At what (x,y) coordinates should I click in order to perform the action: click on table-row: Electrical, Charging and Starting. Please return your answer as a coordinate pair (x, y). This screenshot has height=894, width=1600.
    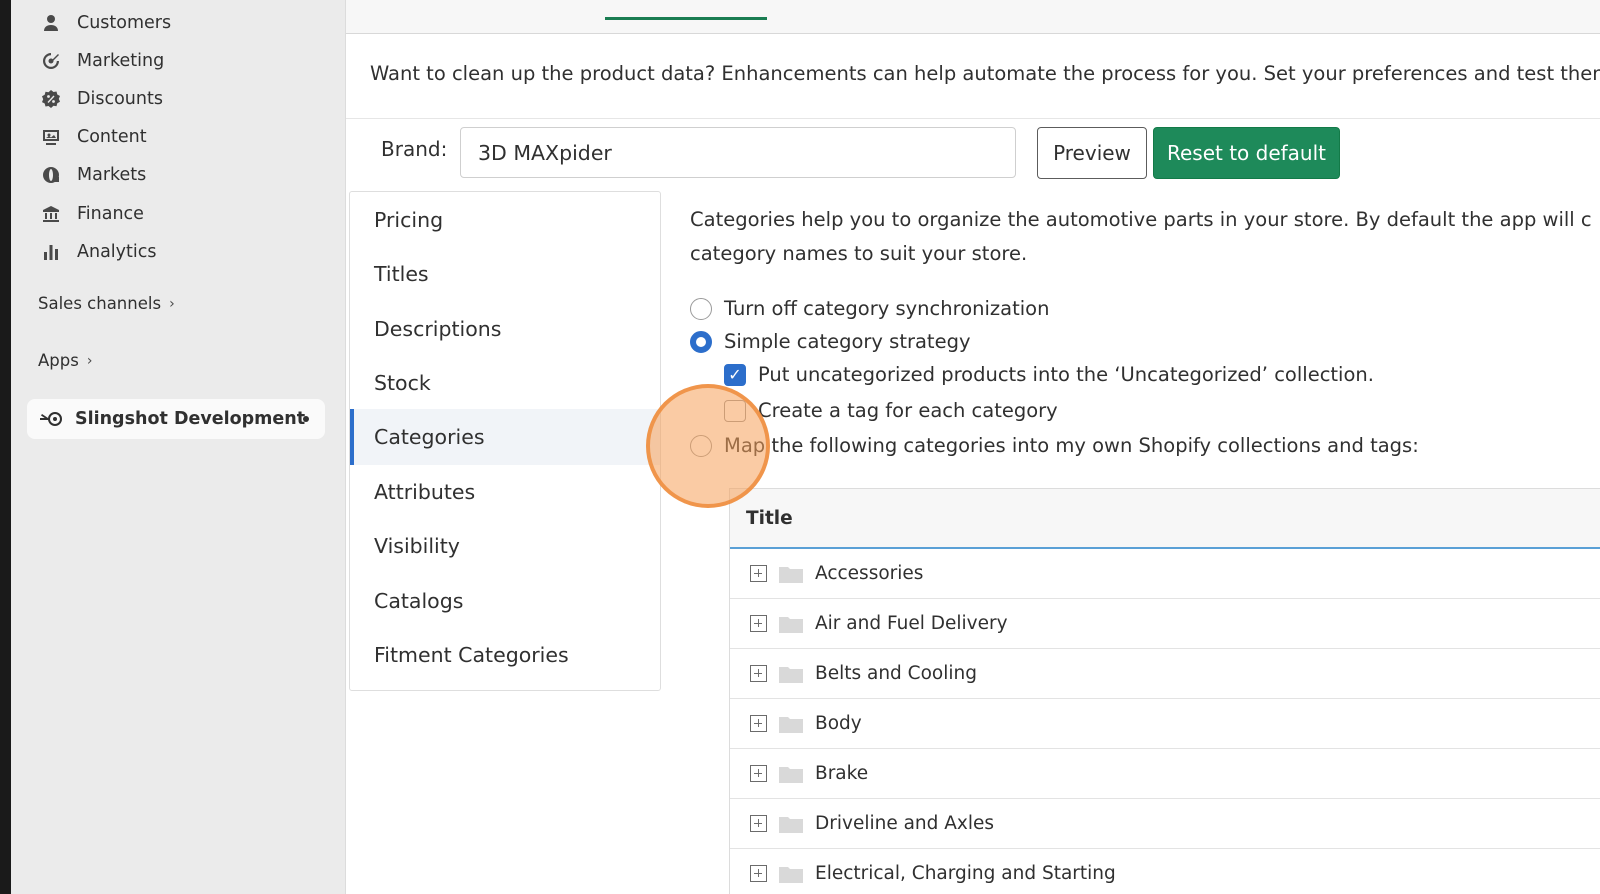
    Looking at the image, I should click on (1165, 871).